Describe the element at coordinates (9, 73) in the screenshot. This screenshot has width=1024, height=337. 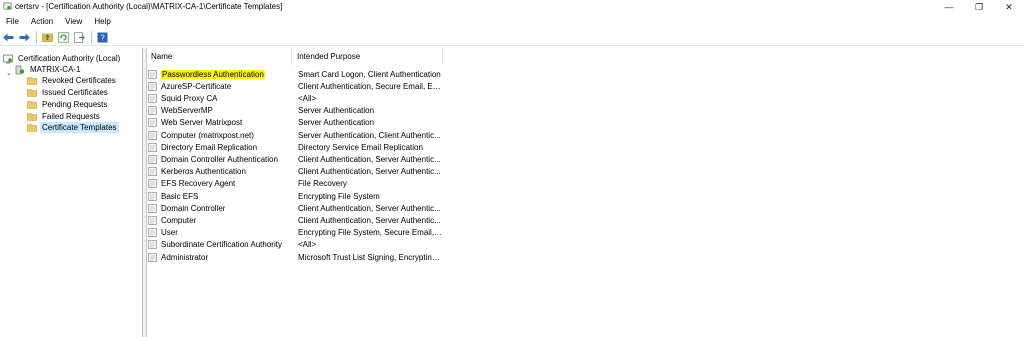
I see `chevron-down-icon: ⌄` at that location.